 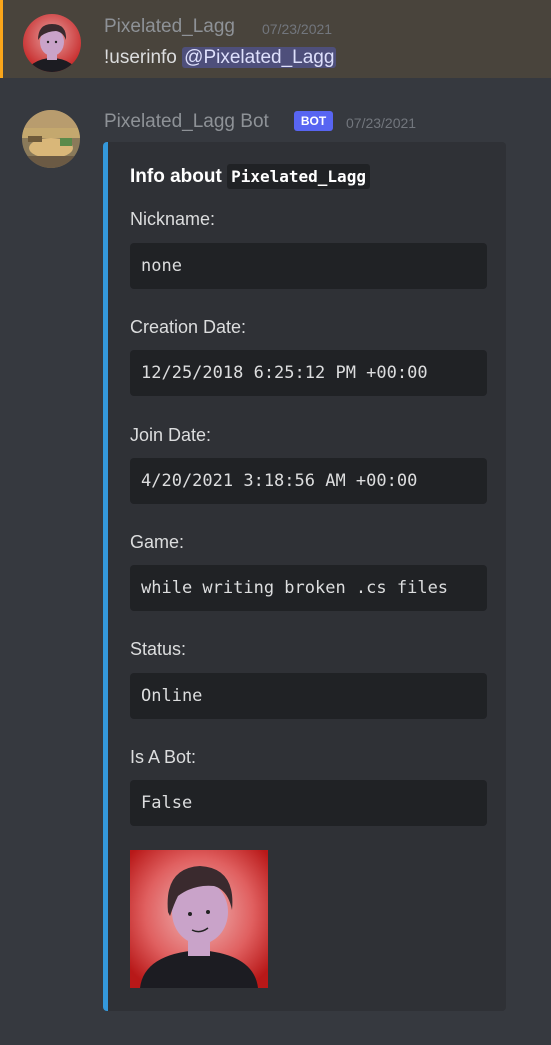 I want to click on message-username: Pixelated_Lagg, so click(x=169, y=27).